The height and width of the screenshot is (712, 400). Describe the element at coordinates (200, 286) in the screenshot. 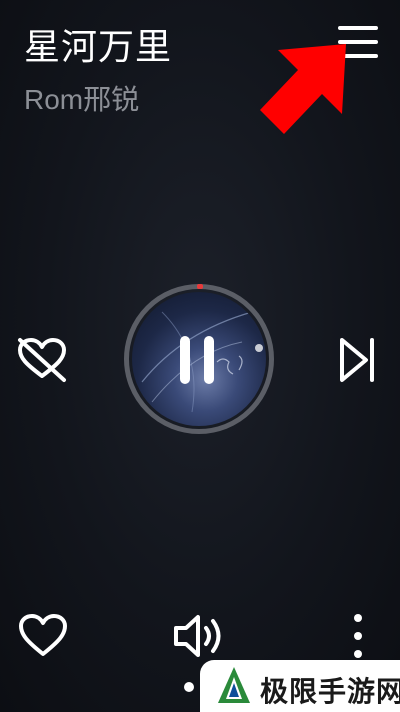

I see `progress-indicator` at that location.